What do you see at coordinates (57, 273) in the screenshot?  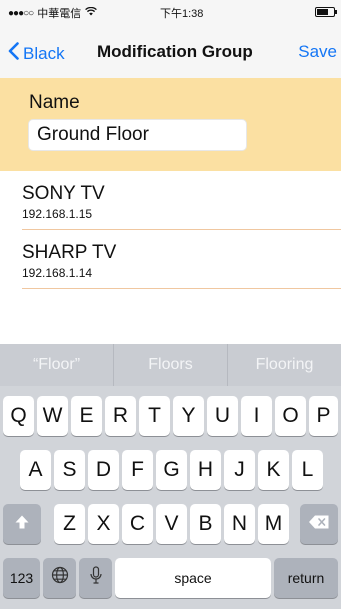 I see `device-ip: 192.168.1.14` at bounding box center [57, 273].